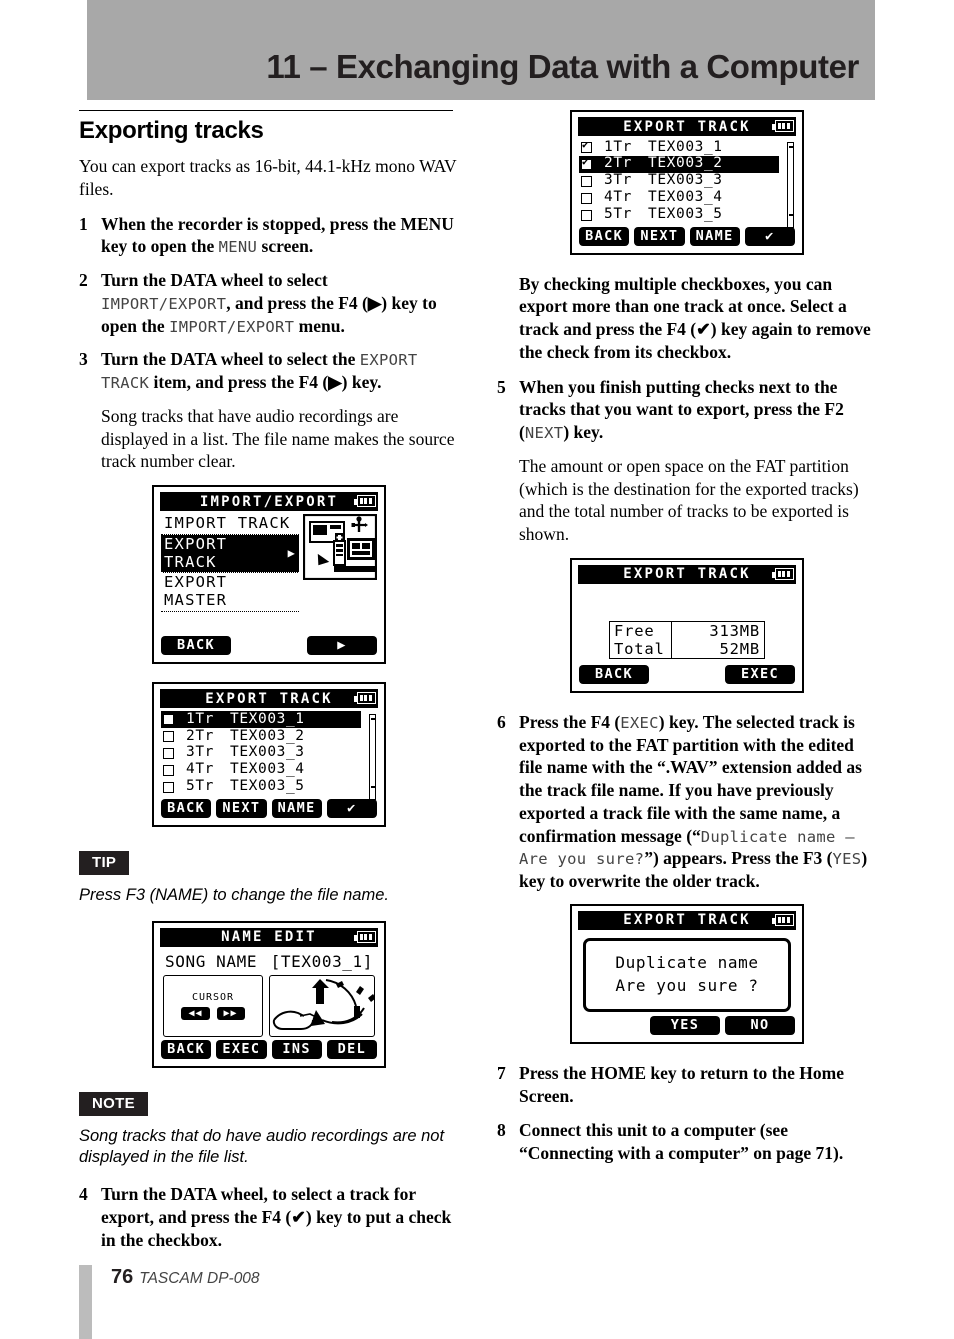 The image size is (954, 1339). What do you see at coordinates (685, 163) in the screenshot?
I see `track-file-name: TEX003_2` at bounding box center [685, 163].